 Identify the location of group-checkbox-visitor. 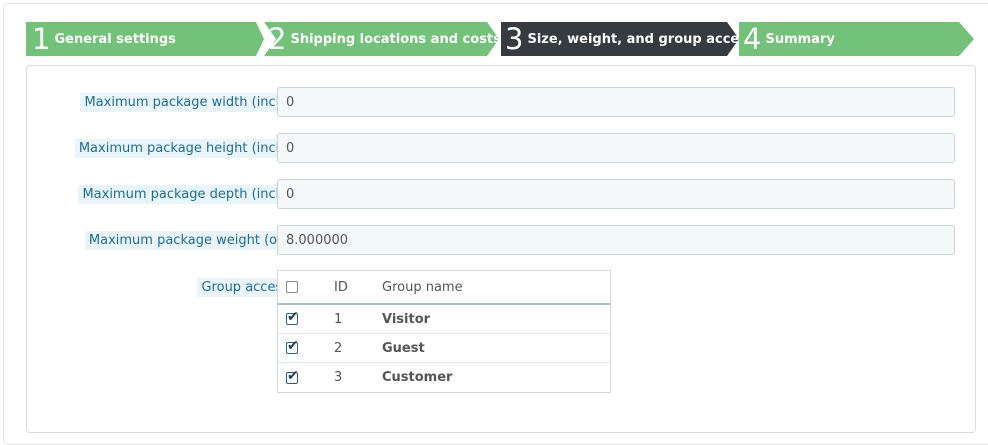
(292, 317).